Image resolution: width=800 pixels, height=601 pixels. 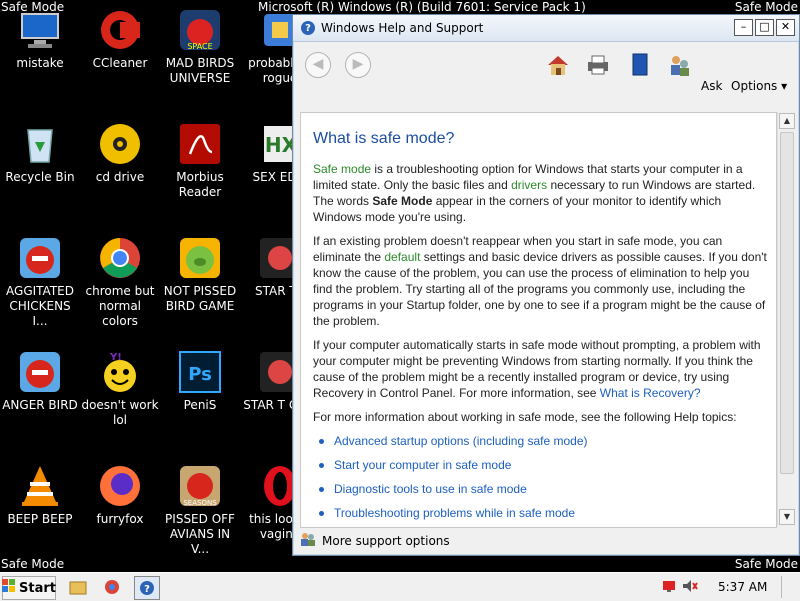 What do you see at coordinates (112, 587) in the screenshot?
I see `chrome-taskbar-icon` at bounding box center [112, 587].